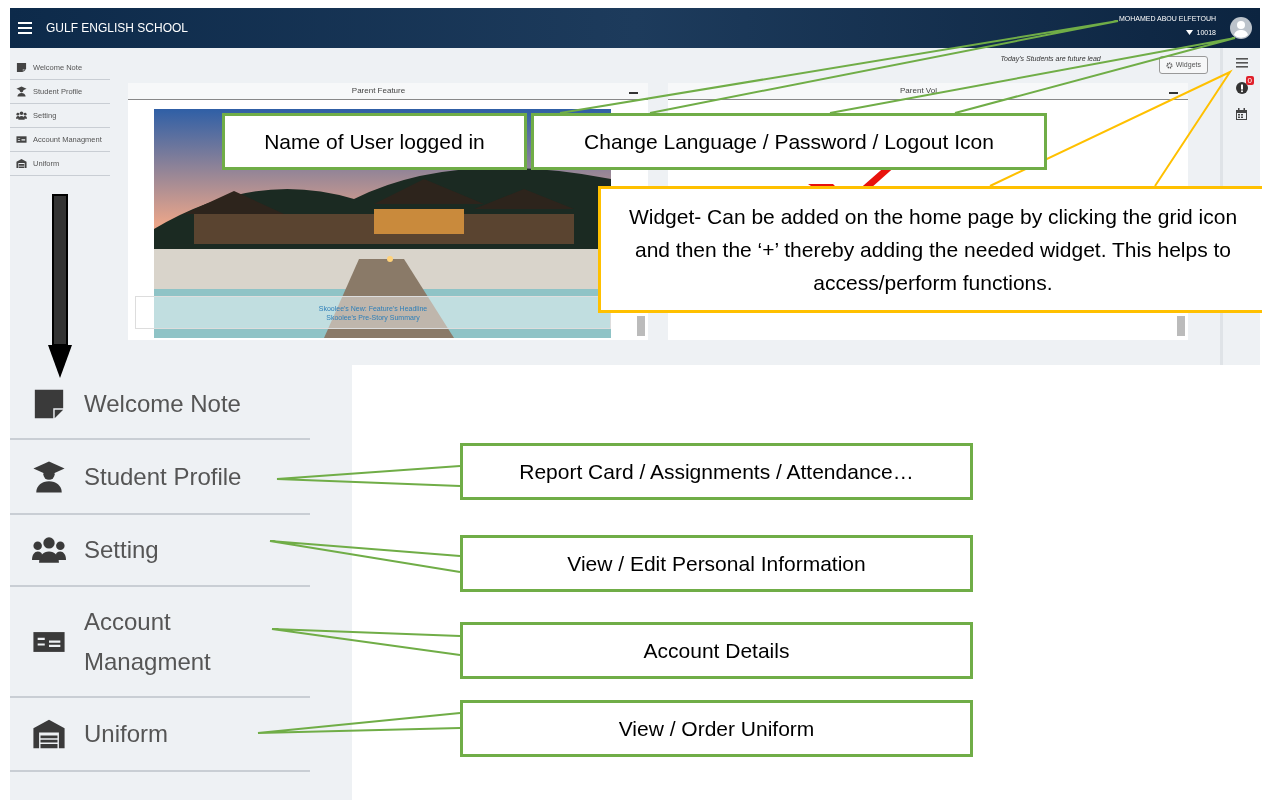  I want to click on avatar-icon, so click(1241, 28).